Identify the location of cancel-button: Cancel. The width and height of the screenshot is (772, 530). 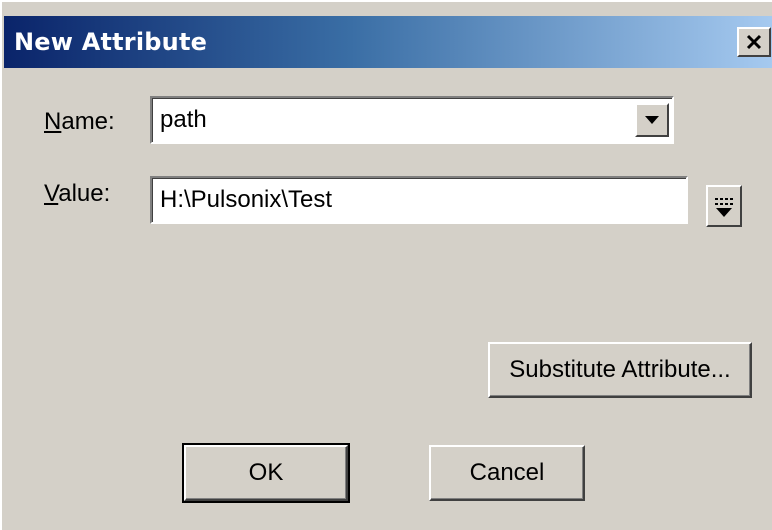
(507, 473).